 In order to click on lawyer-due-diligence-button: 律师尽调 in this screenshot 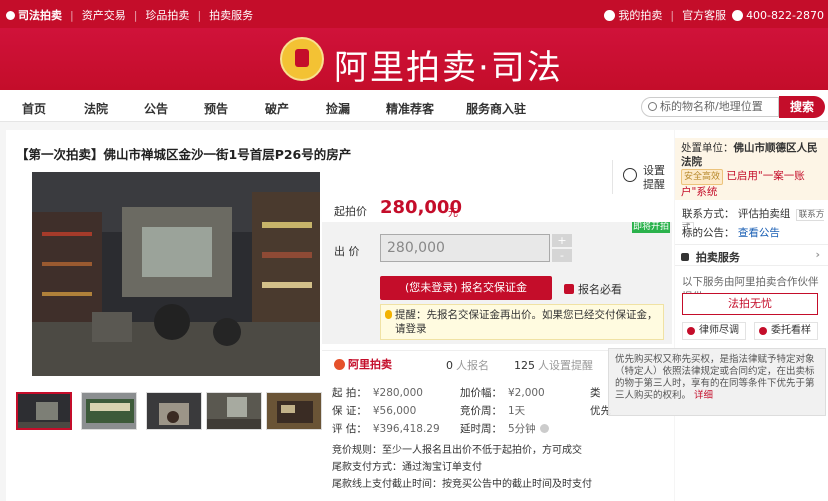, I will do `click(714, 331)`.